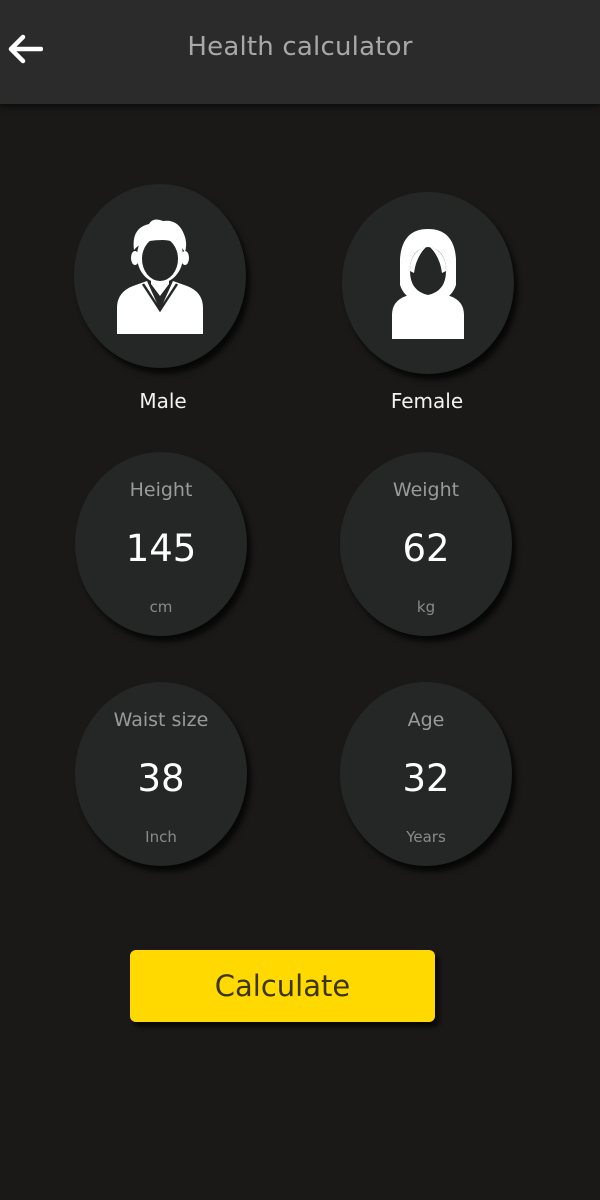 Image resolution: width=600 pixels, height=1200 pixels. I want to click on male-label: Male, so click(163, 401).